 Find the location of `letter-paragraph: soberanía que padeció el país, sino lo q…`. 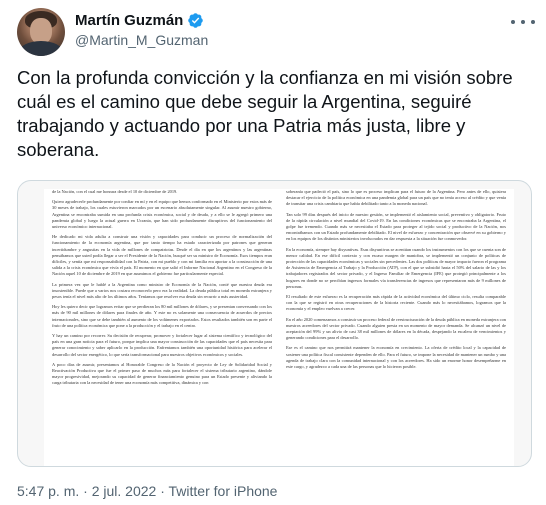

letter-paragraph: soberanía que padeció el país, sino lo q… is located at coordinates (396, 198).